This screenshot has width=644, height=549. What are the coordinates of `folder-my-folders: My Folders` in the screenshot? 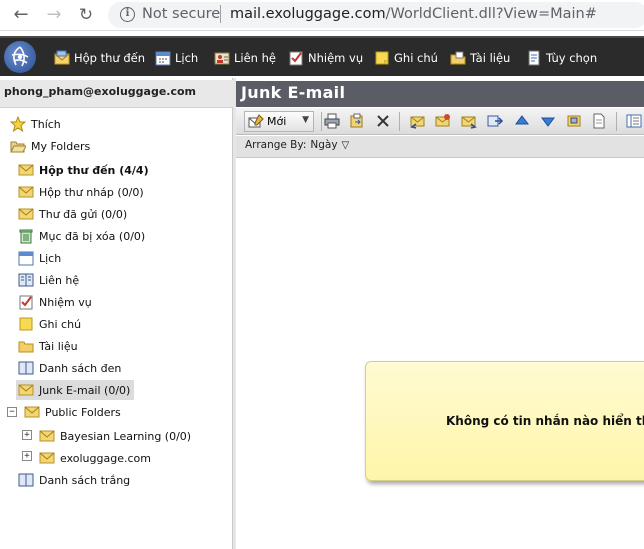 It's located at (50, 146).